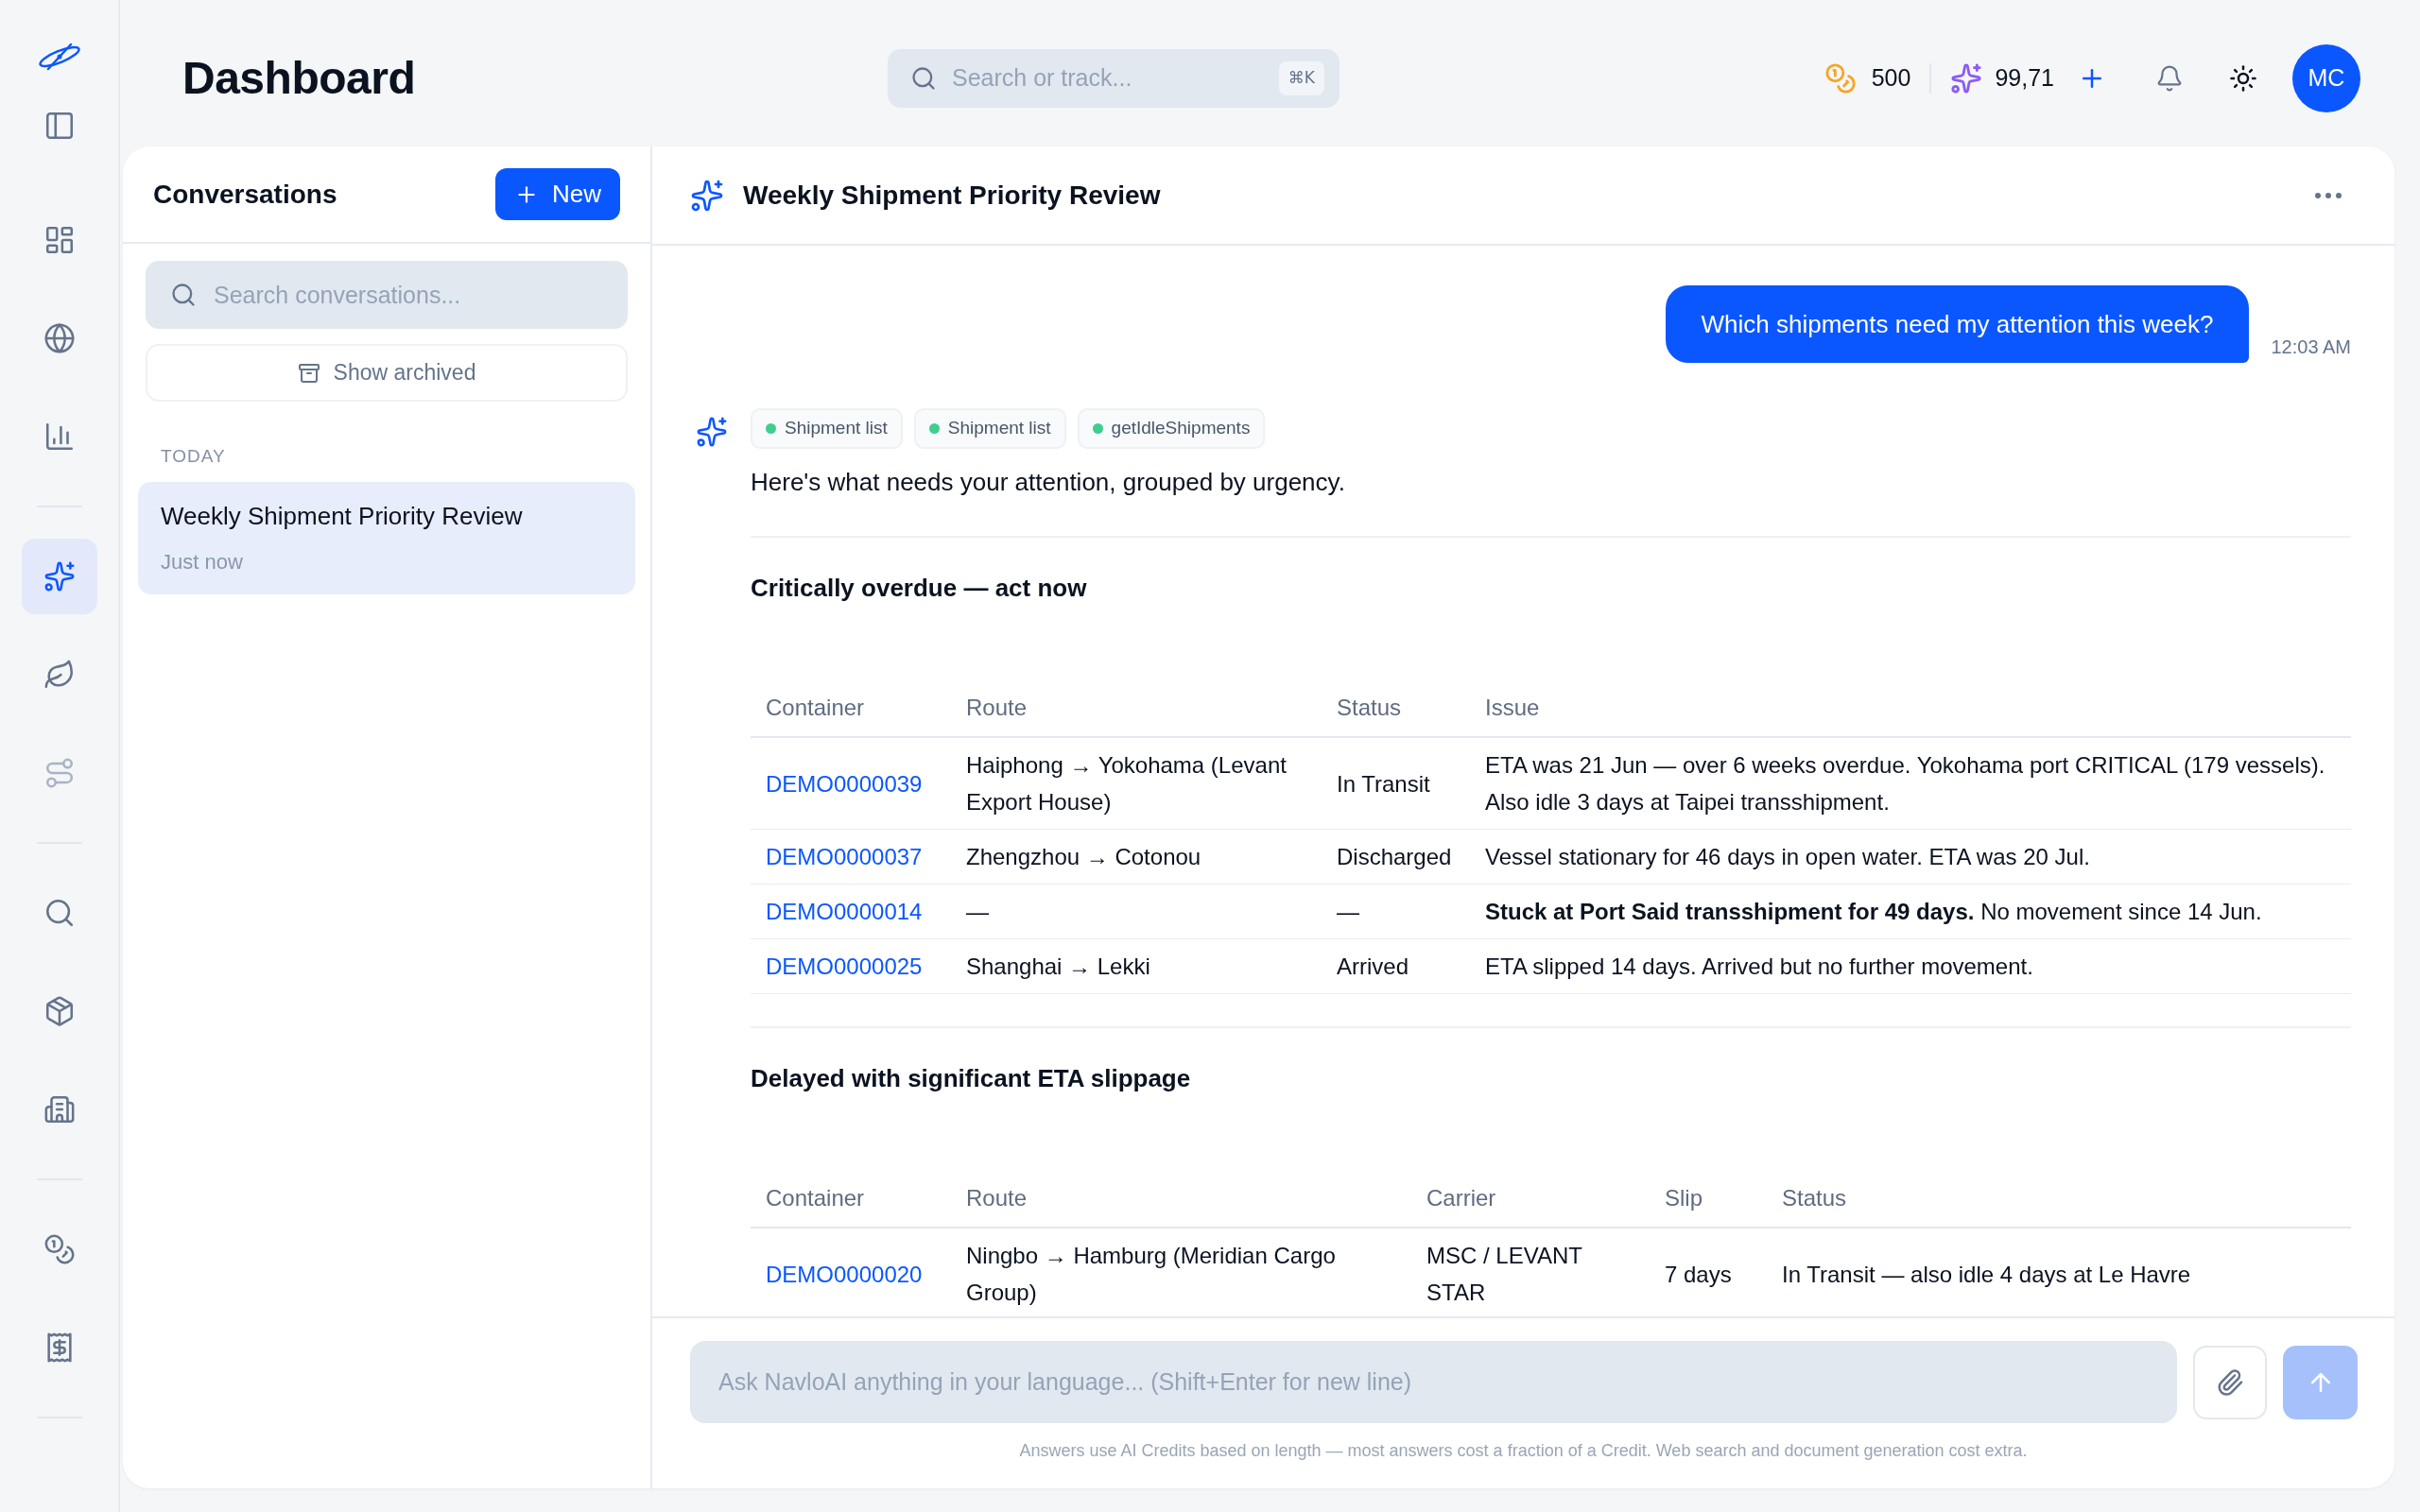 This screenshot has height=1512, width=2420. Describe the element at coordinates (2169, 78) in the screenshot. I see `bell-icon` at that location.